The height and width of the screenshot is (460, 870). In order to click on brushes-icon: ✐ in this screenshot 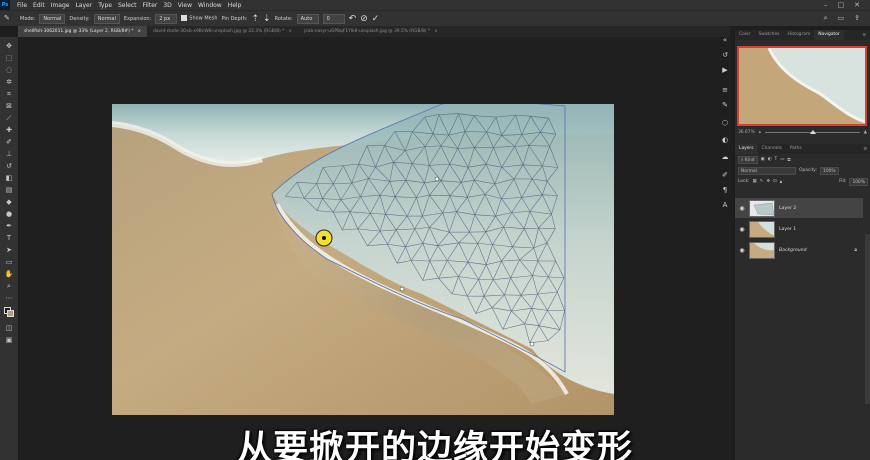, I will do `click(725, 175)`.